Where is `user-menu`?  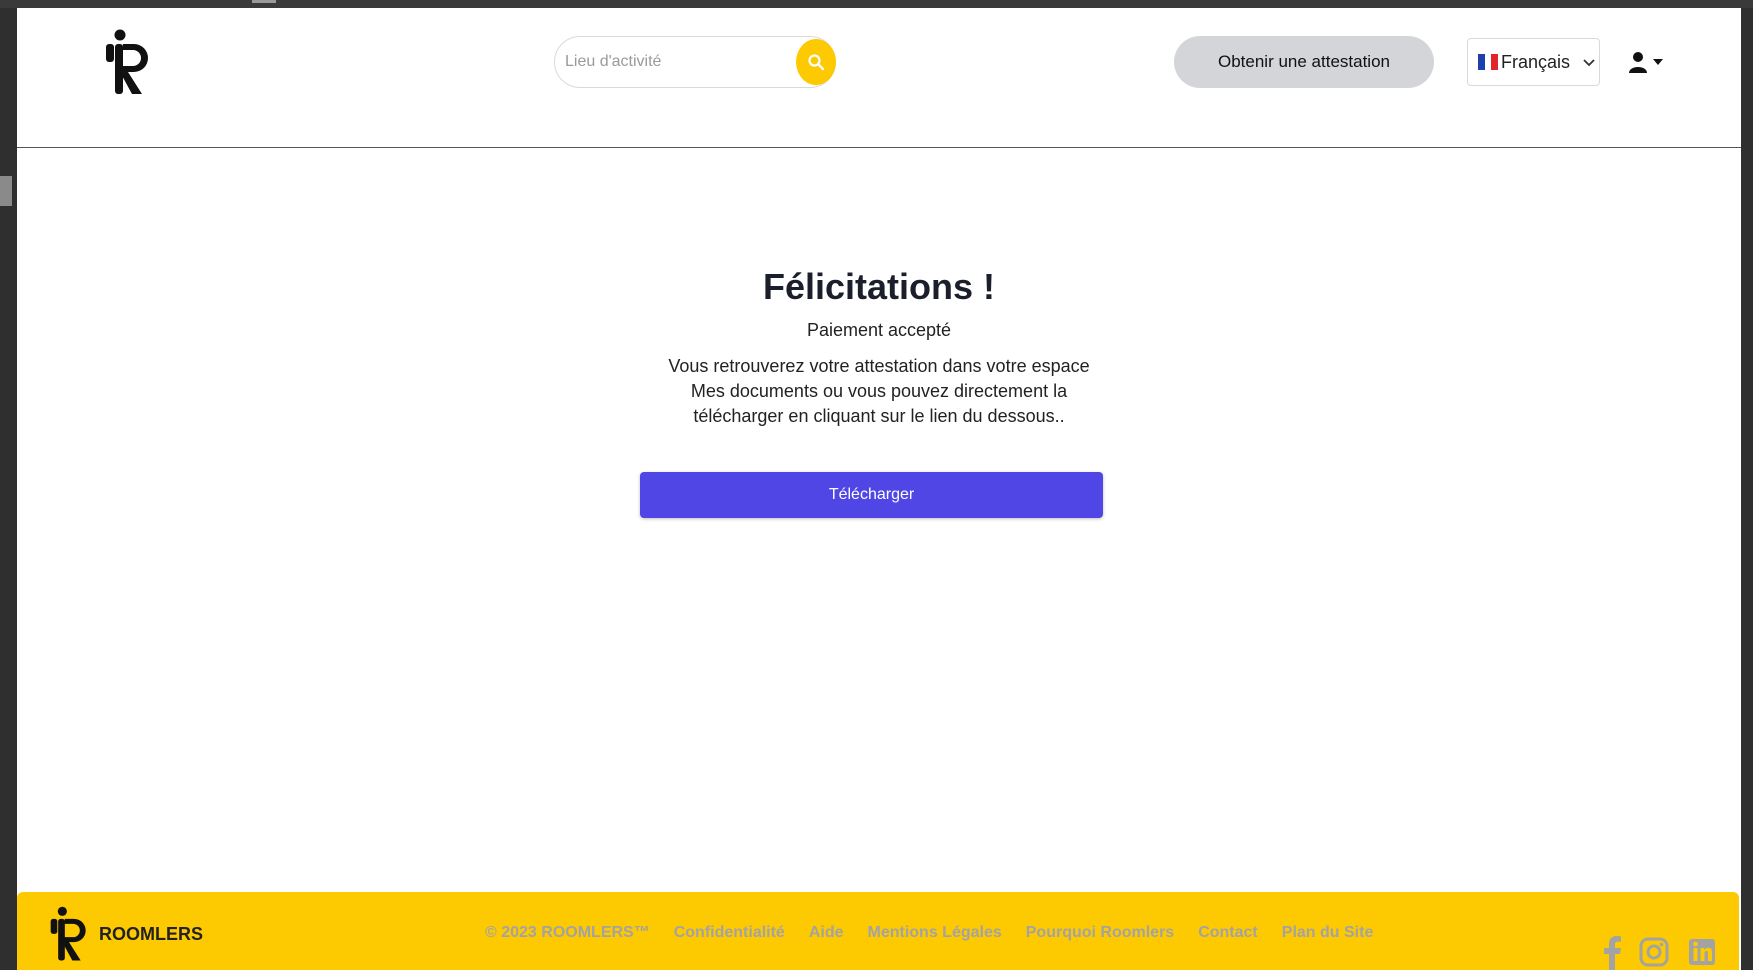 user-menu is located at coordinates (1649, 62).